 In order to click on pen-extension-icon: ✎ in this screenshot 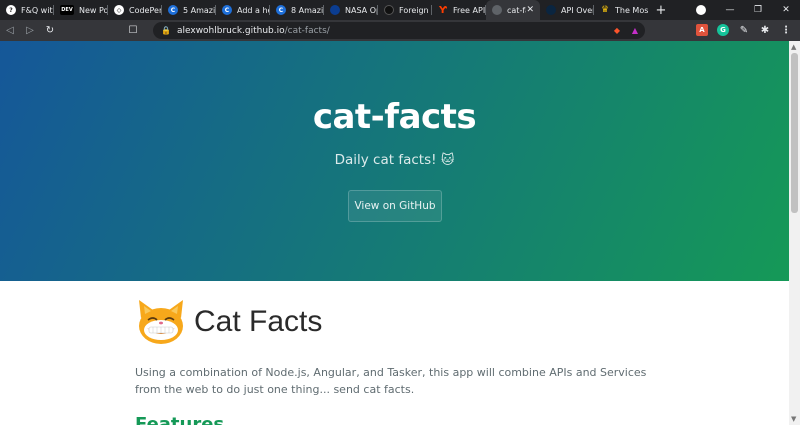, I will do `click(744, 30)`.